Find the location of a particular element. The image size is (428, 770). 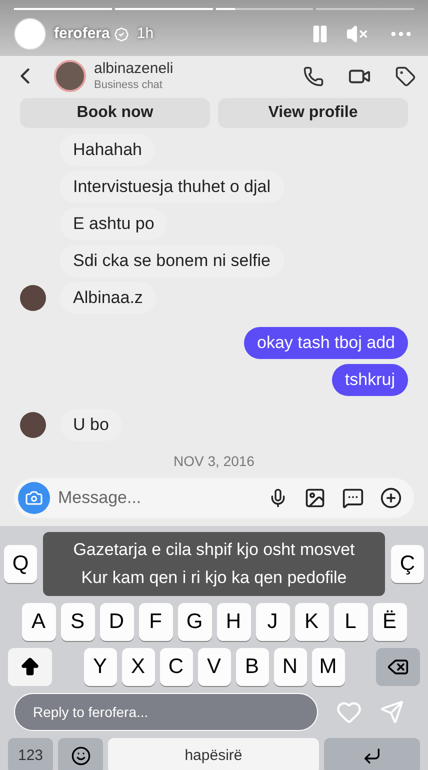

chat-name: albinazeneli is located at coordinates (134, 69).